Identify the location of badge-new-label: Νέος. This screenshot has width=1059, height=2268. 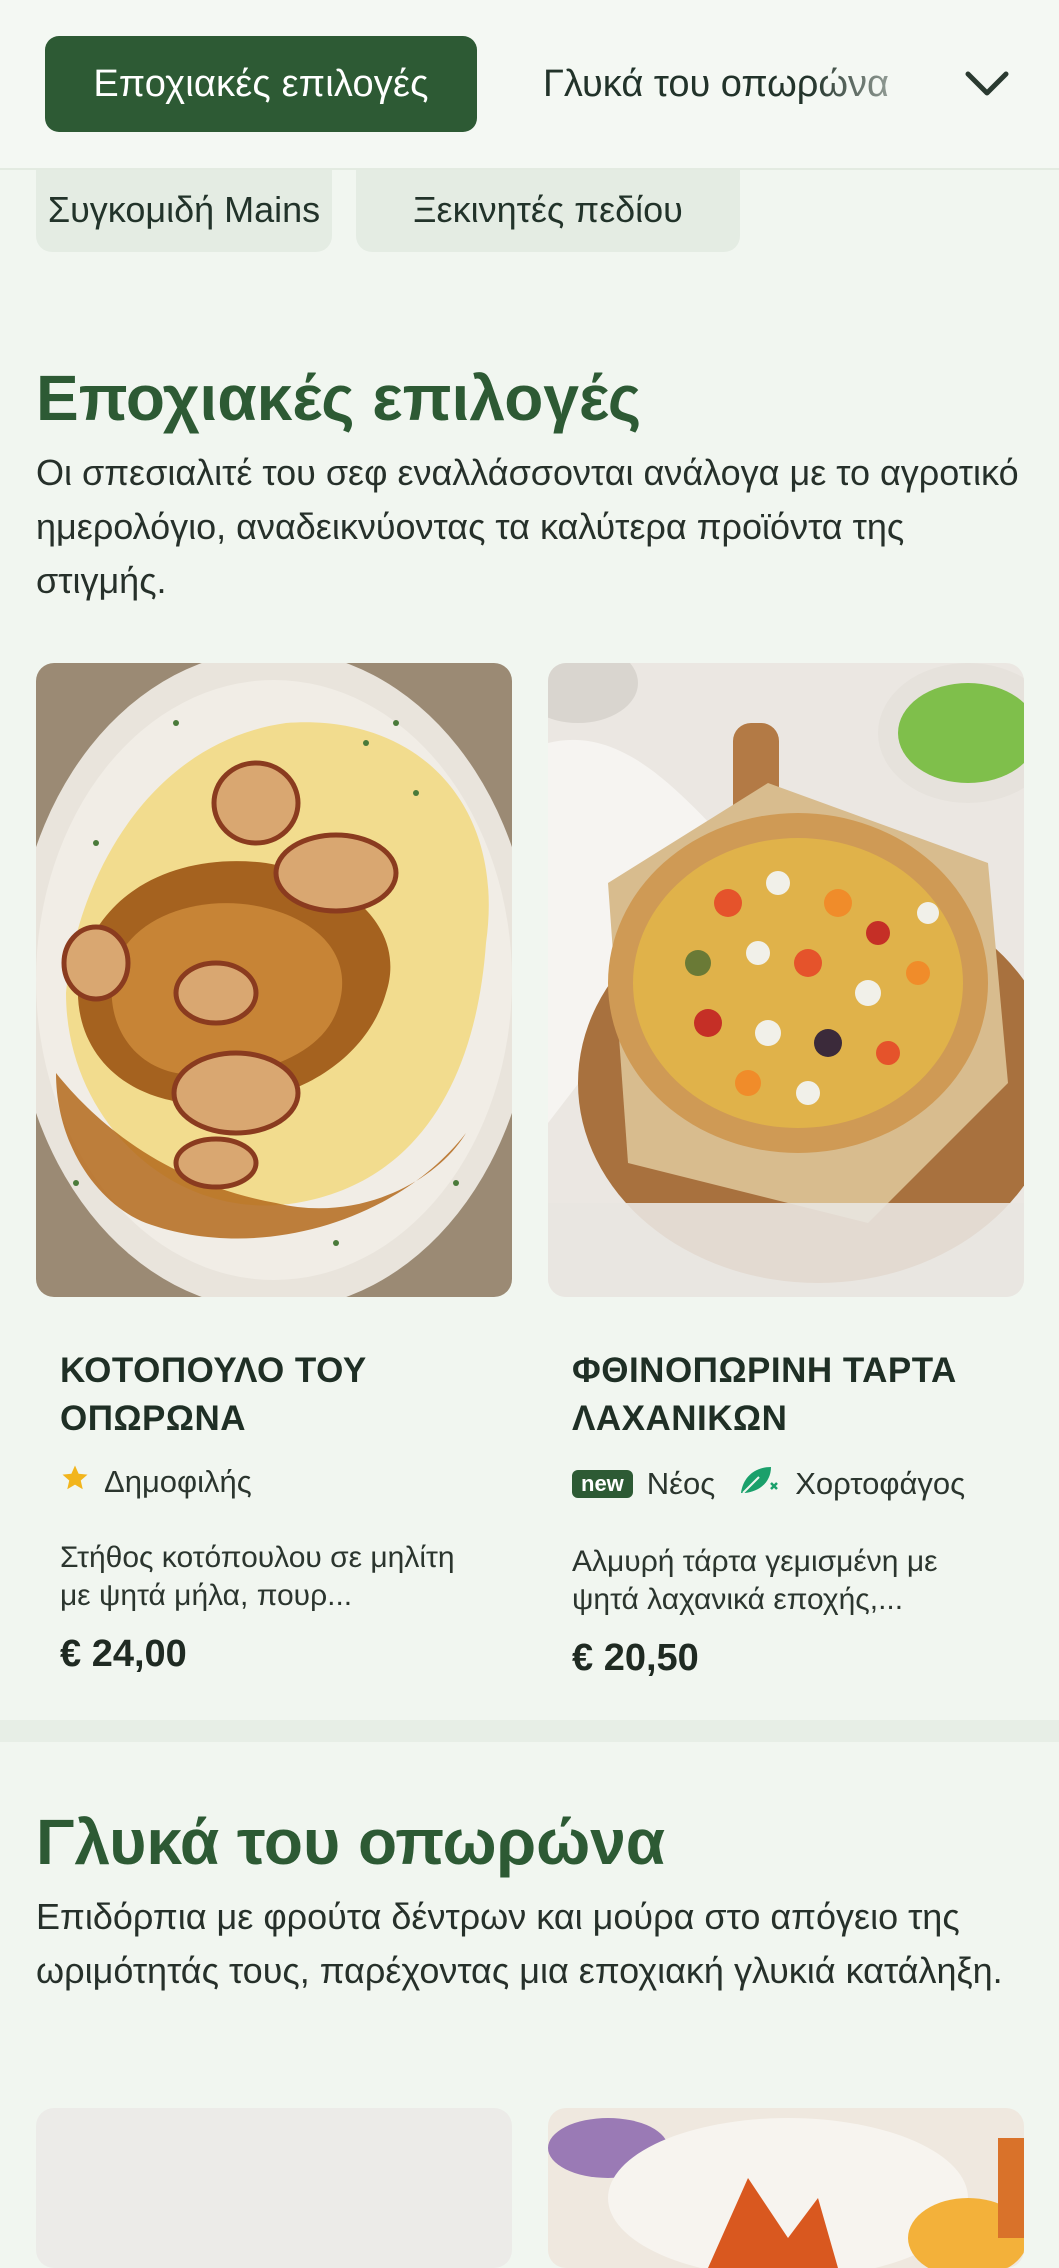
(681, 1483).